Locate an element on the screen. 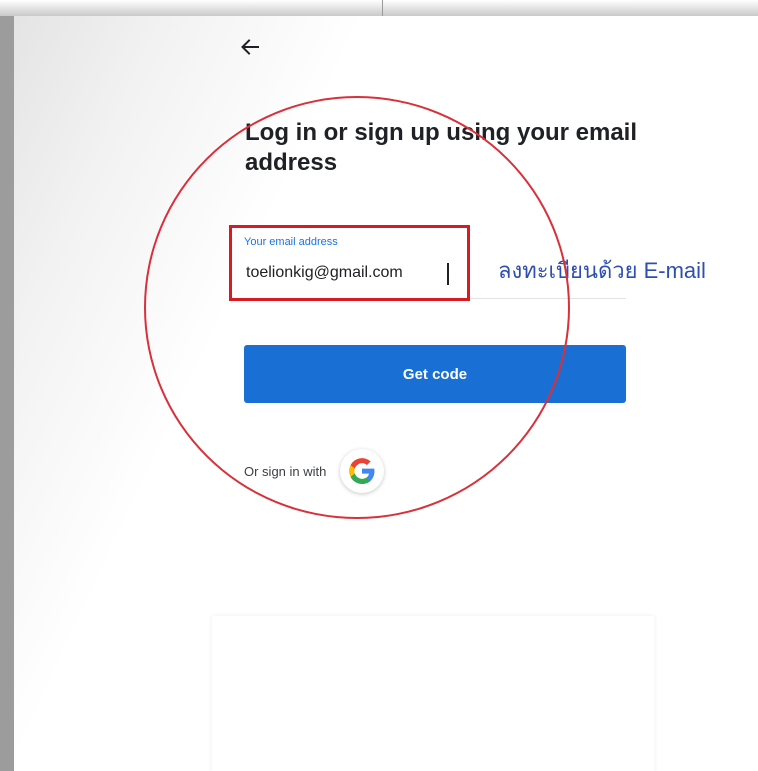 The width and height of the screenshot is (758, 771). top-seam is located at coordinates (382, 8).